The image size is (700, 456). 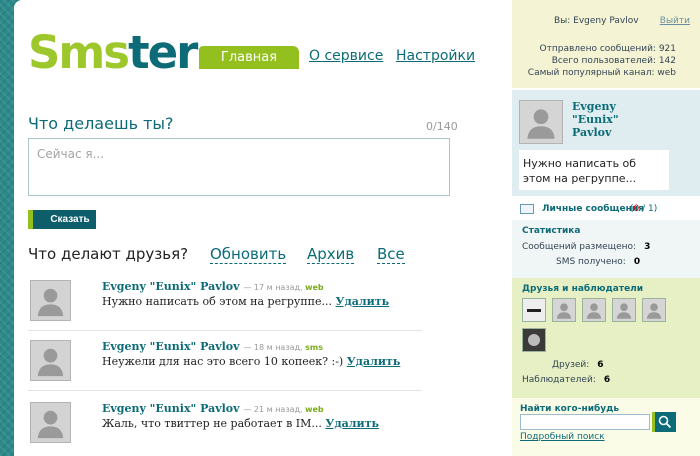 I want to click on pm-count: (0 / 1), so click(x=643, y=209).